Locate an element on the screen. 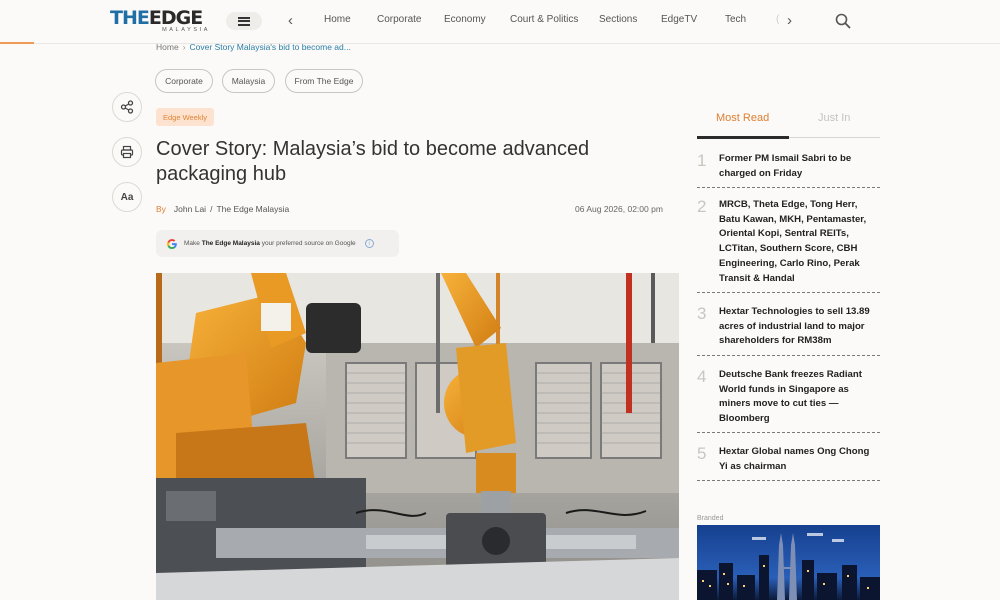  nav-item-court-politics: Court & Politics is located at coordinates (544, 19).